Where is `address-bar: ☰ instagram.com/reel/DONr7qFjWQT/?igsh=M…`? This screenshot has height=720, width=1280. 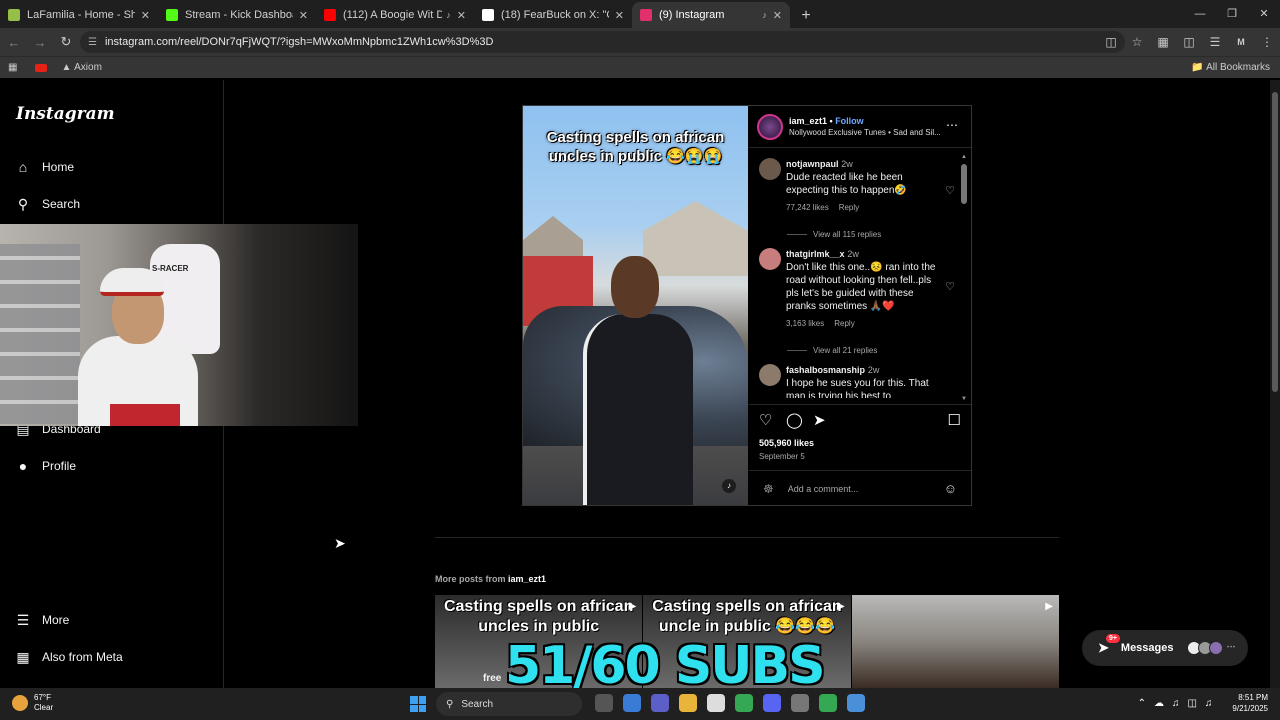 address-bar: ☰ instagram.com/reel/DONr7qFjWQT/?igsh=M… is located at coordinates (602, 42).